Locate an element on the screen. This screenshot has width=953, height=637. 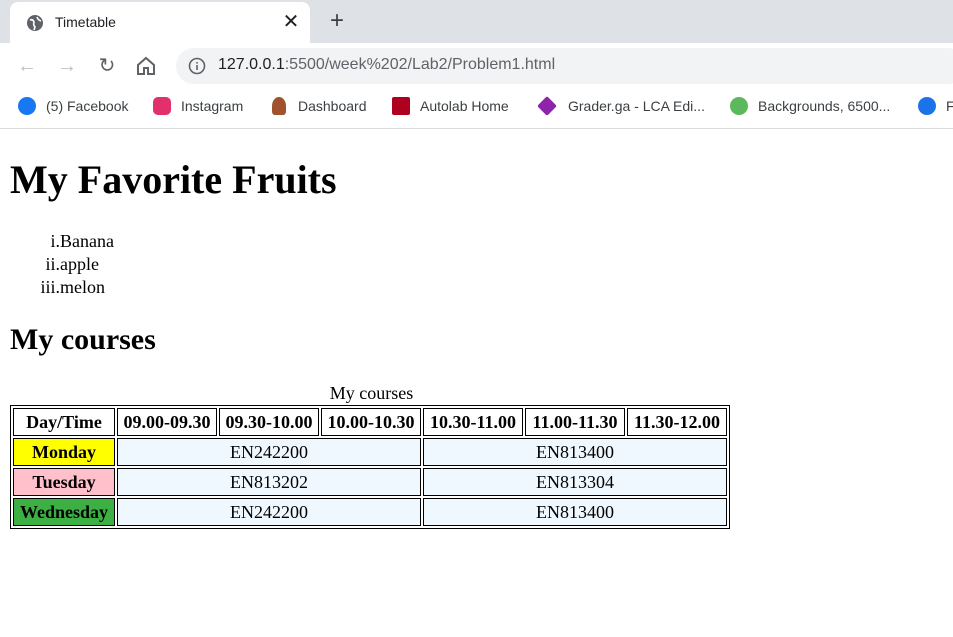
list-number: ii. is located at coordinates (52, 264).